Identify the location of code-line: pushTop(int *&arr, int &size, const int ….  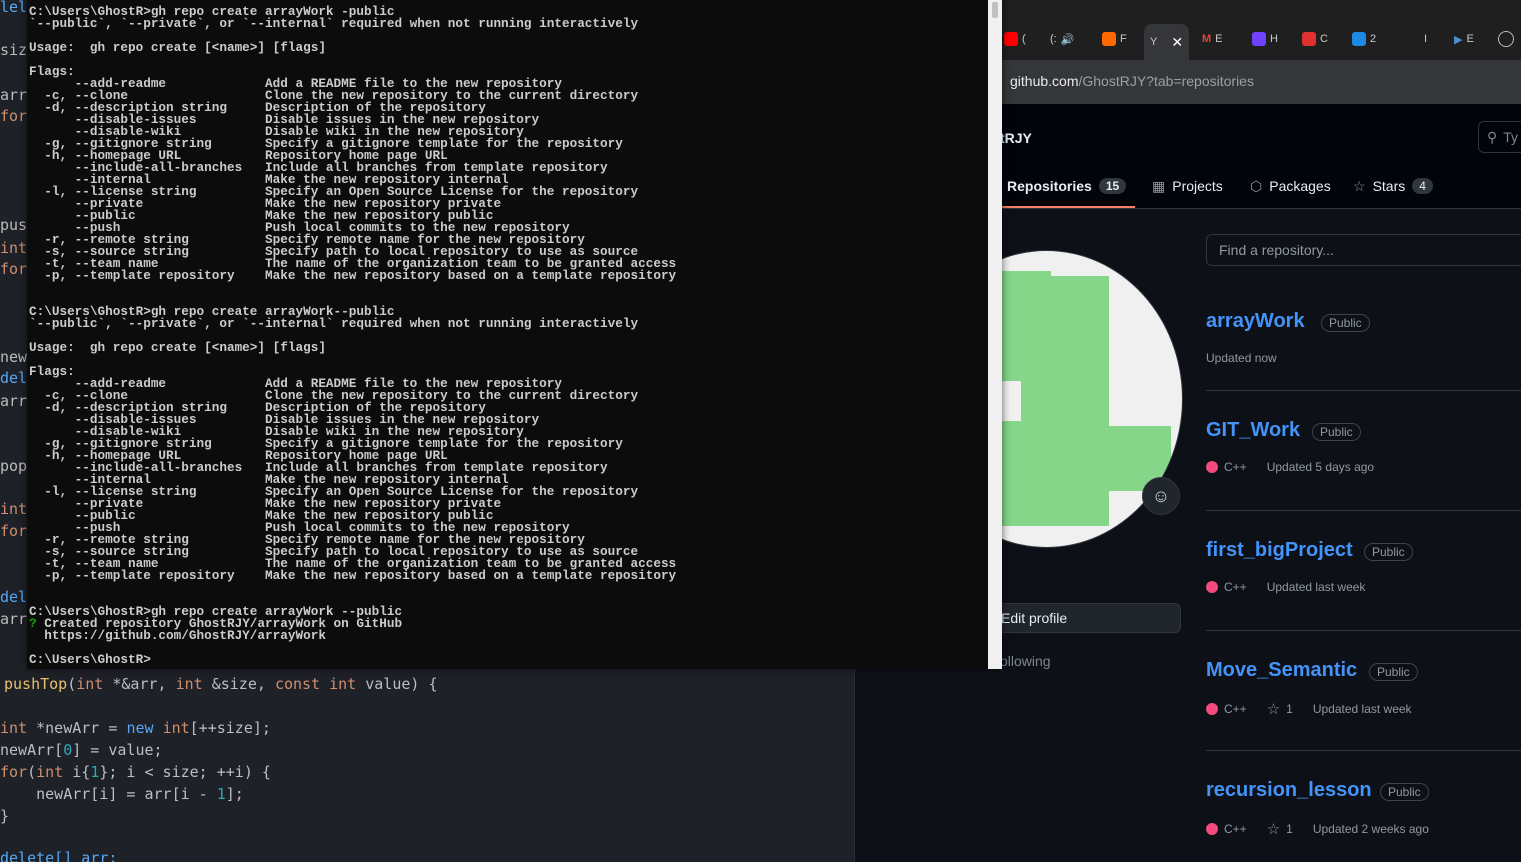
(221, 684).